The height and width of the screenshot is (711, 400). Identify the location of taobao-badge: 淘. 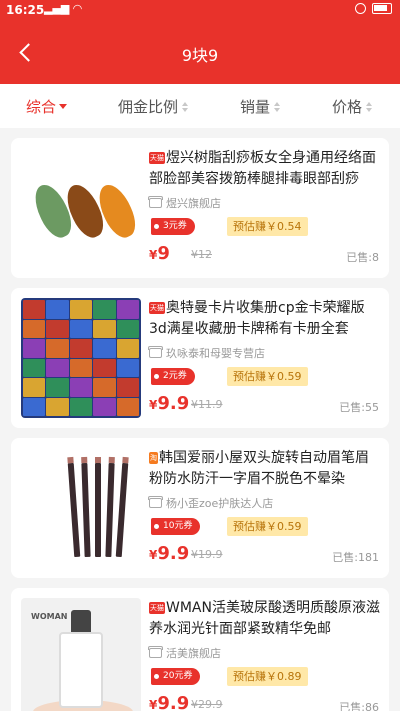
(153, 458).